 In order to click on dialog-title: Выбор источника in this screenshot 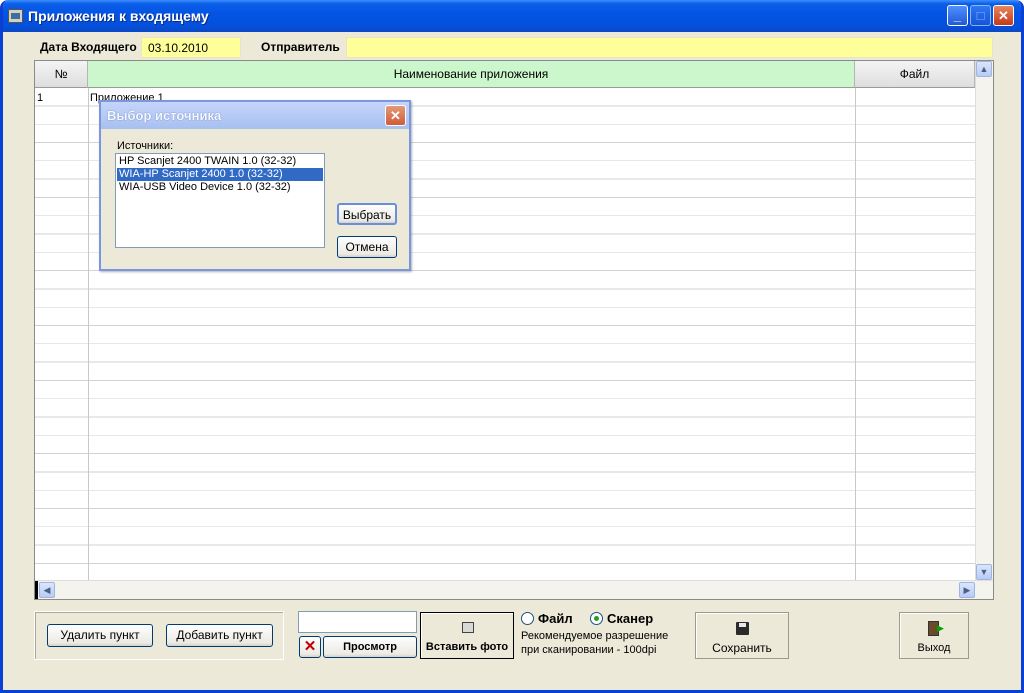, I will do `click(164, 115)`.